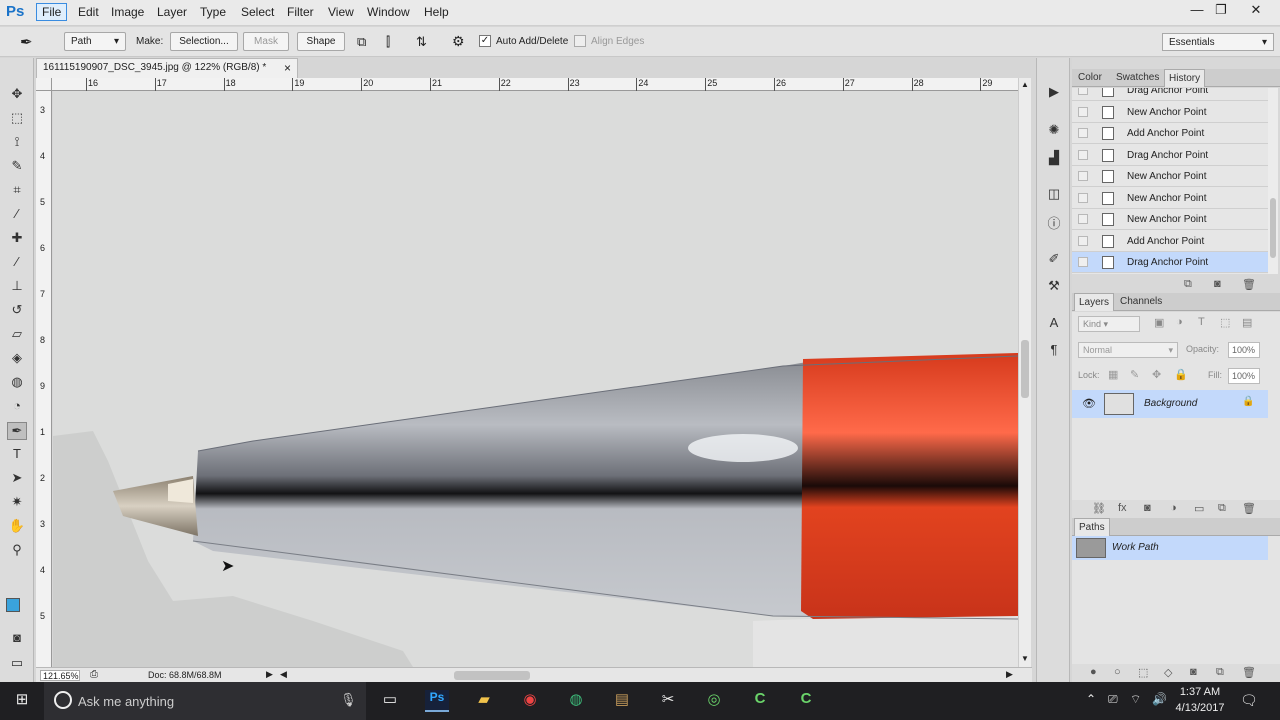 Image resolution: width=1280 pixels, height=720 pixels. What do you see at coordinates (17, 359) in the screenshot?
I see `paint-bucket-tool-icon: ◈` at bounding box center [17, 359].